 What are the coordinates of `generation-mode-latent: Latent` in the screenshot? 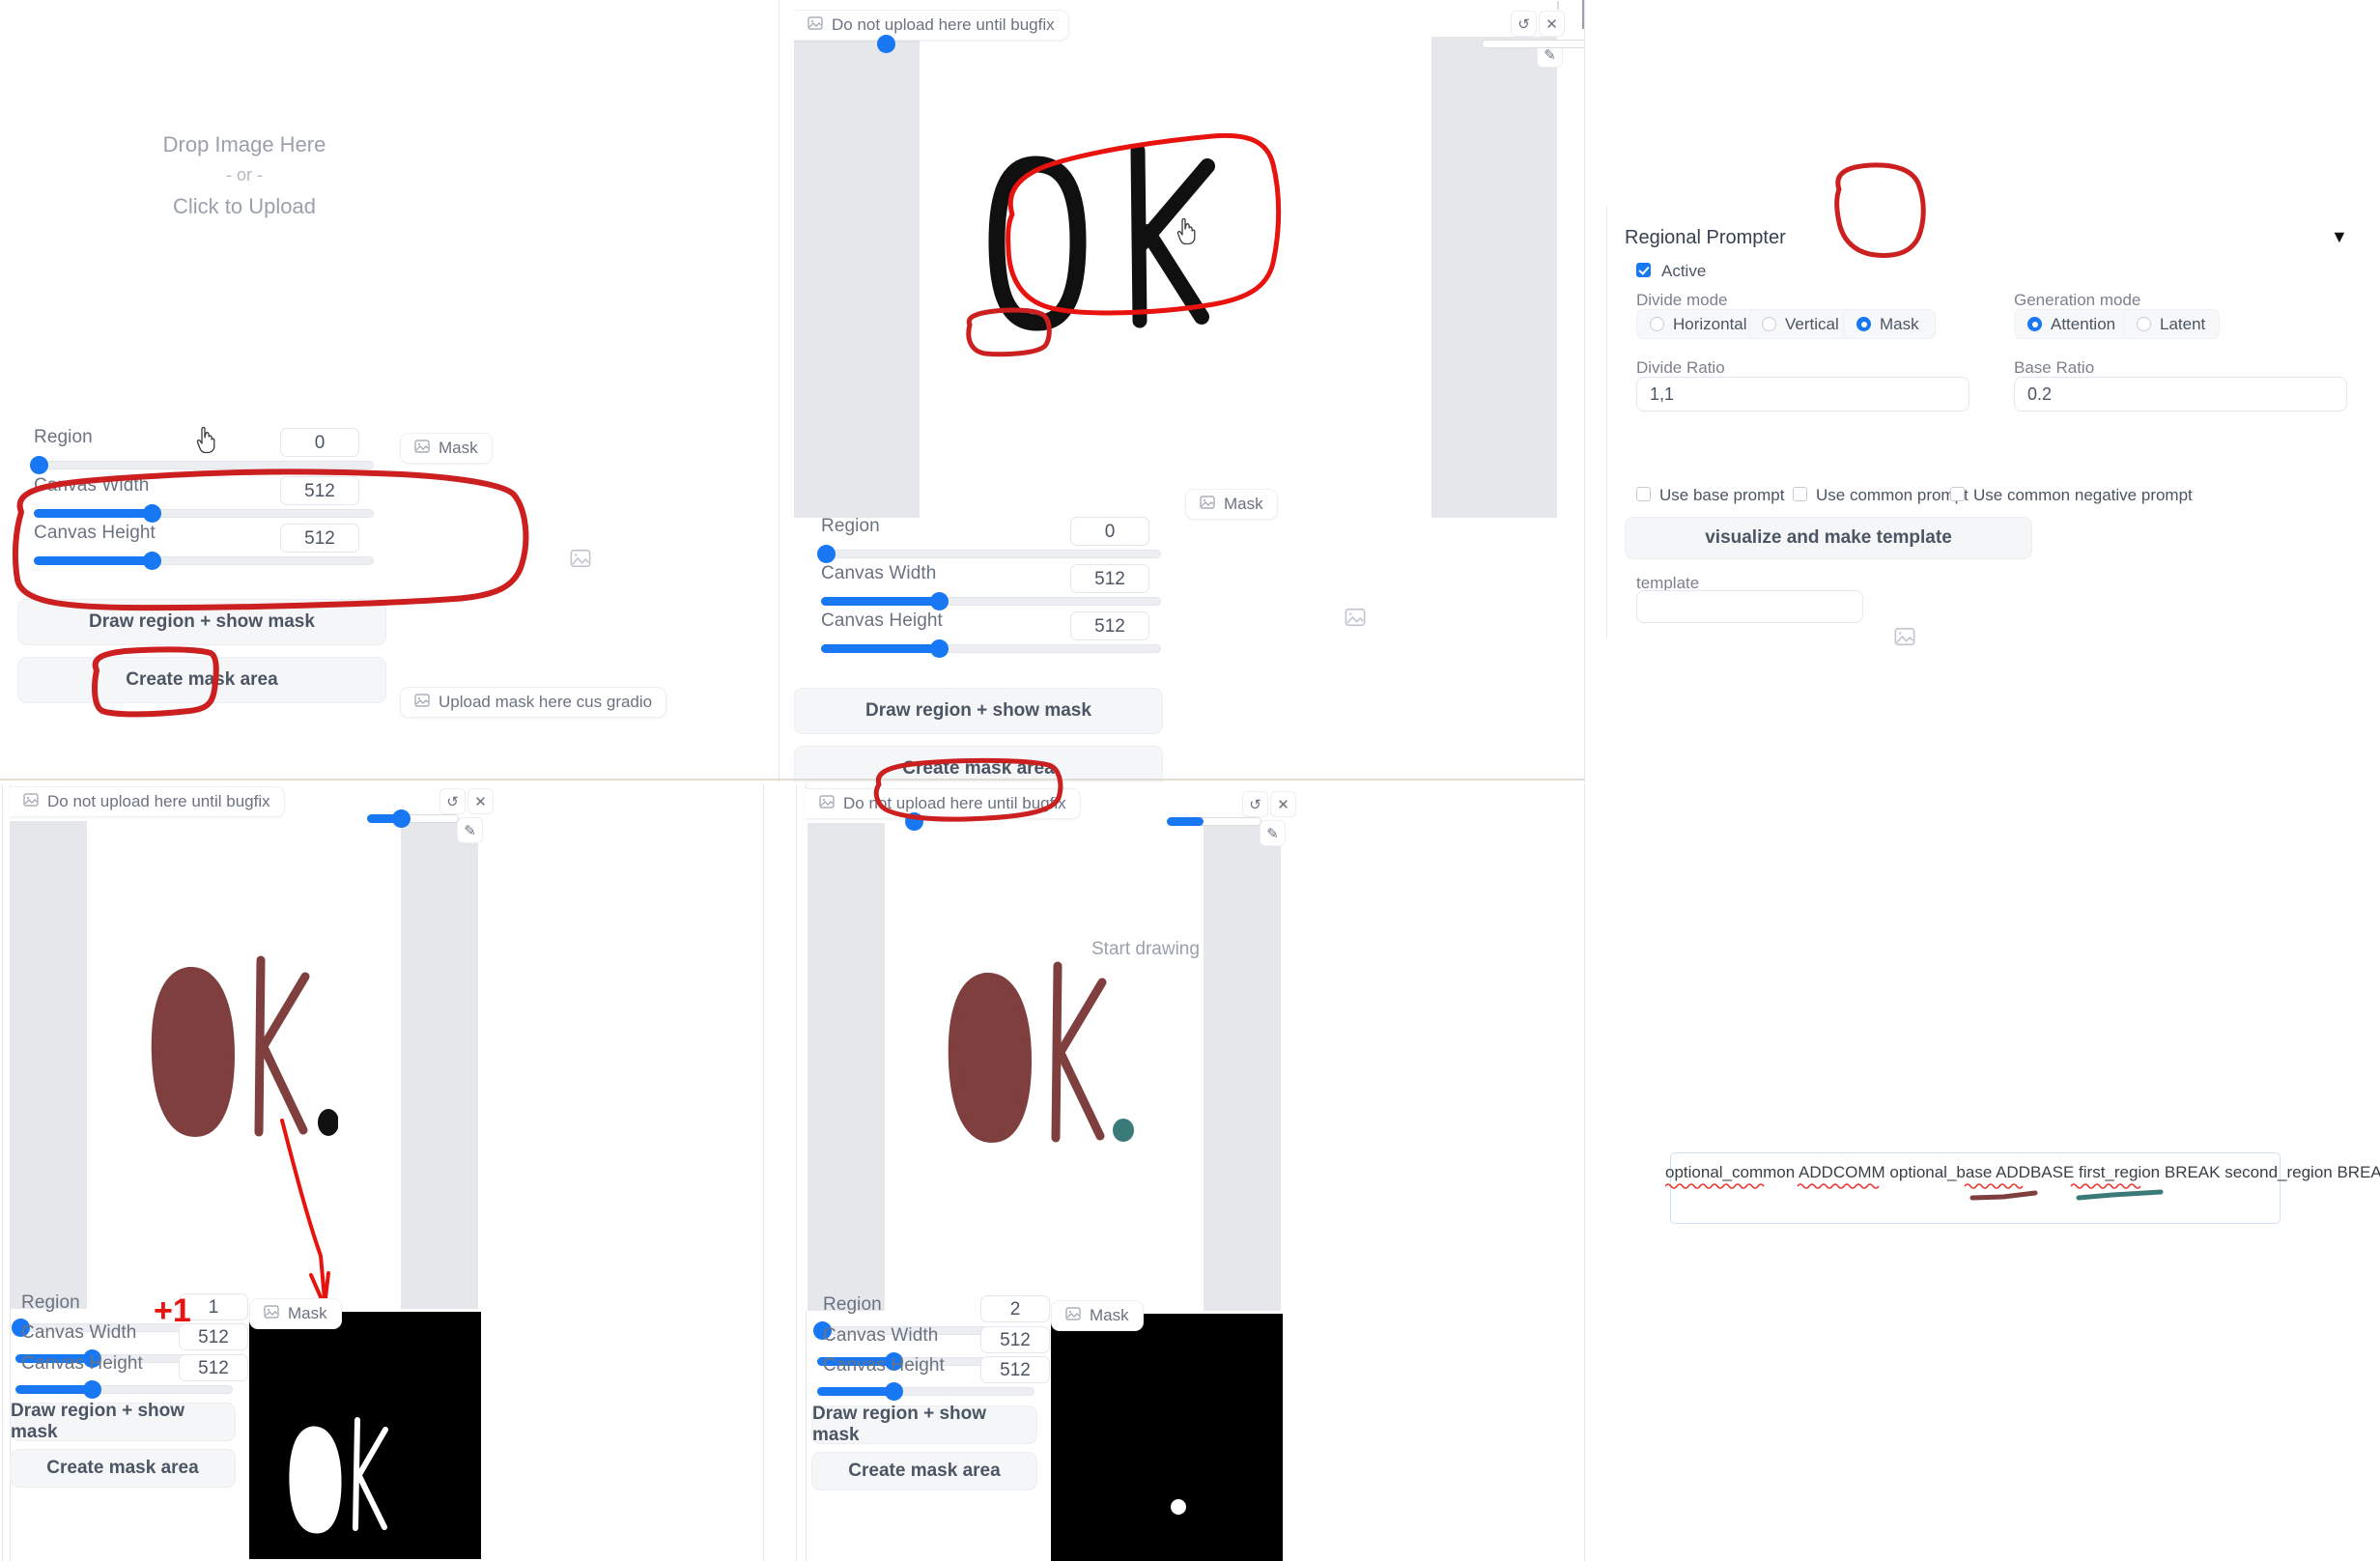 It's located at (2172, 324).